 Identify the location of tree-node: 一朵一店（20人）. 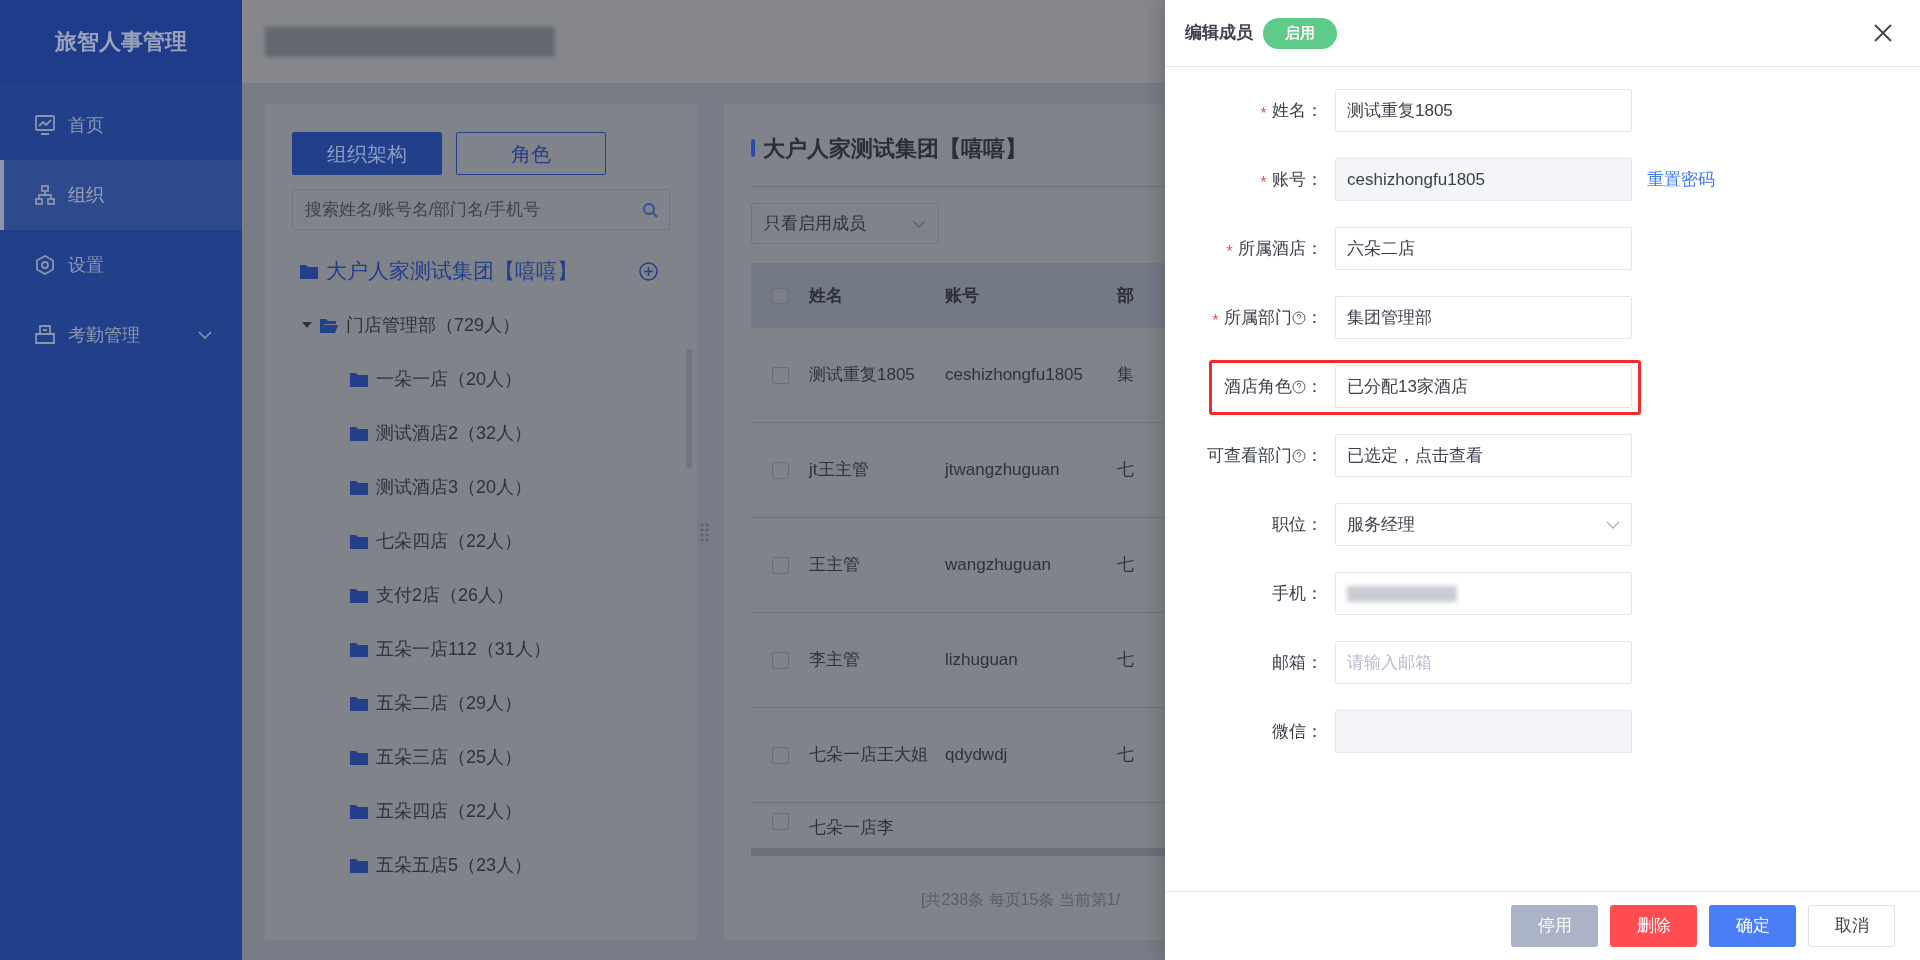
(481, 379).